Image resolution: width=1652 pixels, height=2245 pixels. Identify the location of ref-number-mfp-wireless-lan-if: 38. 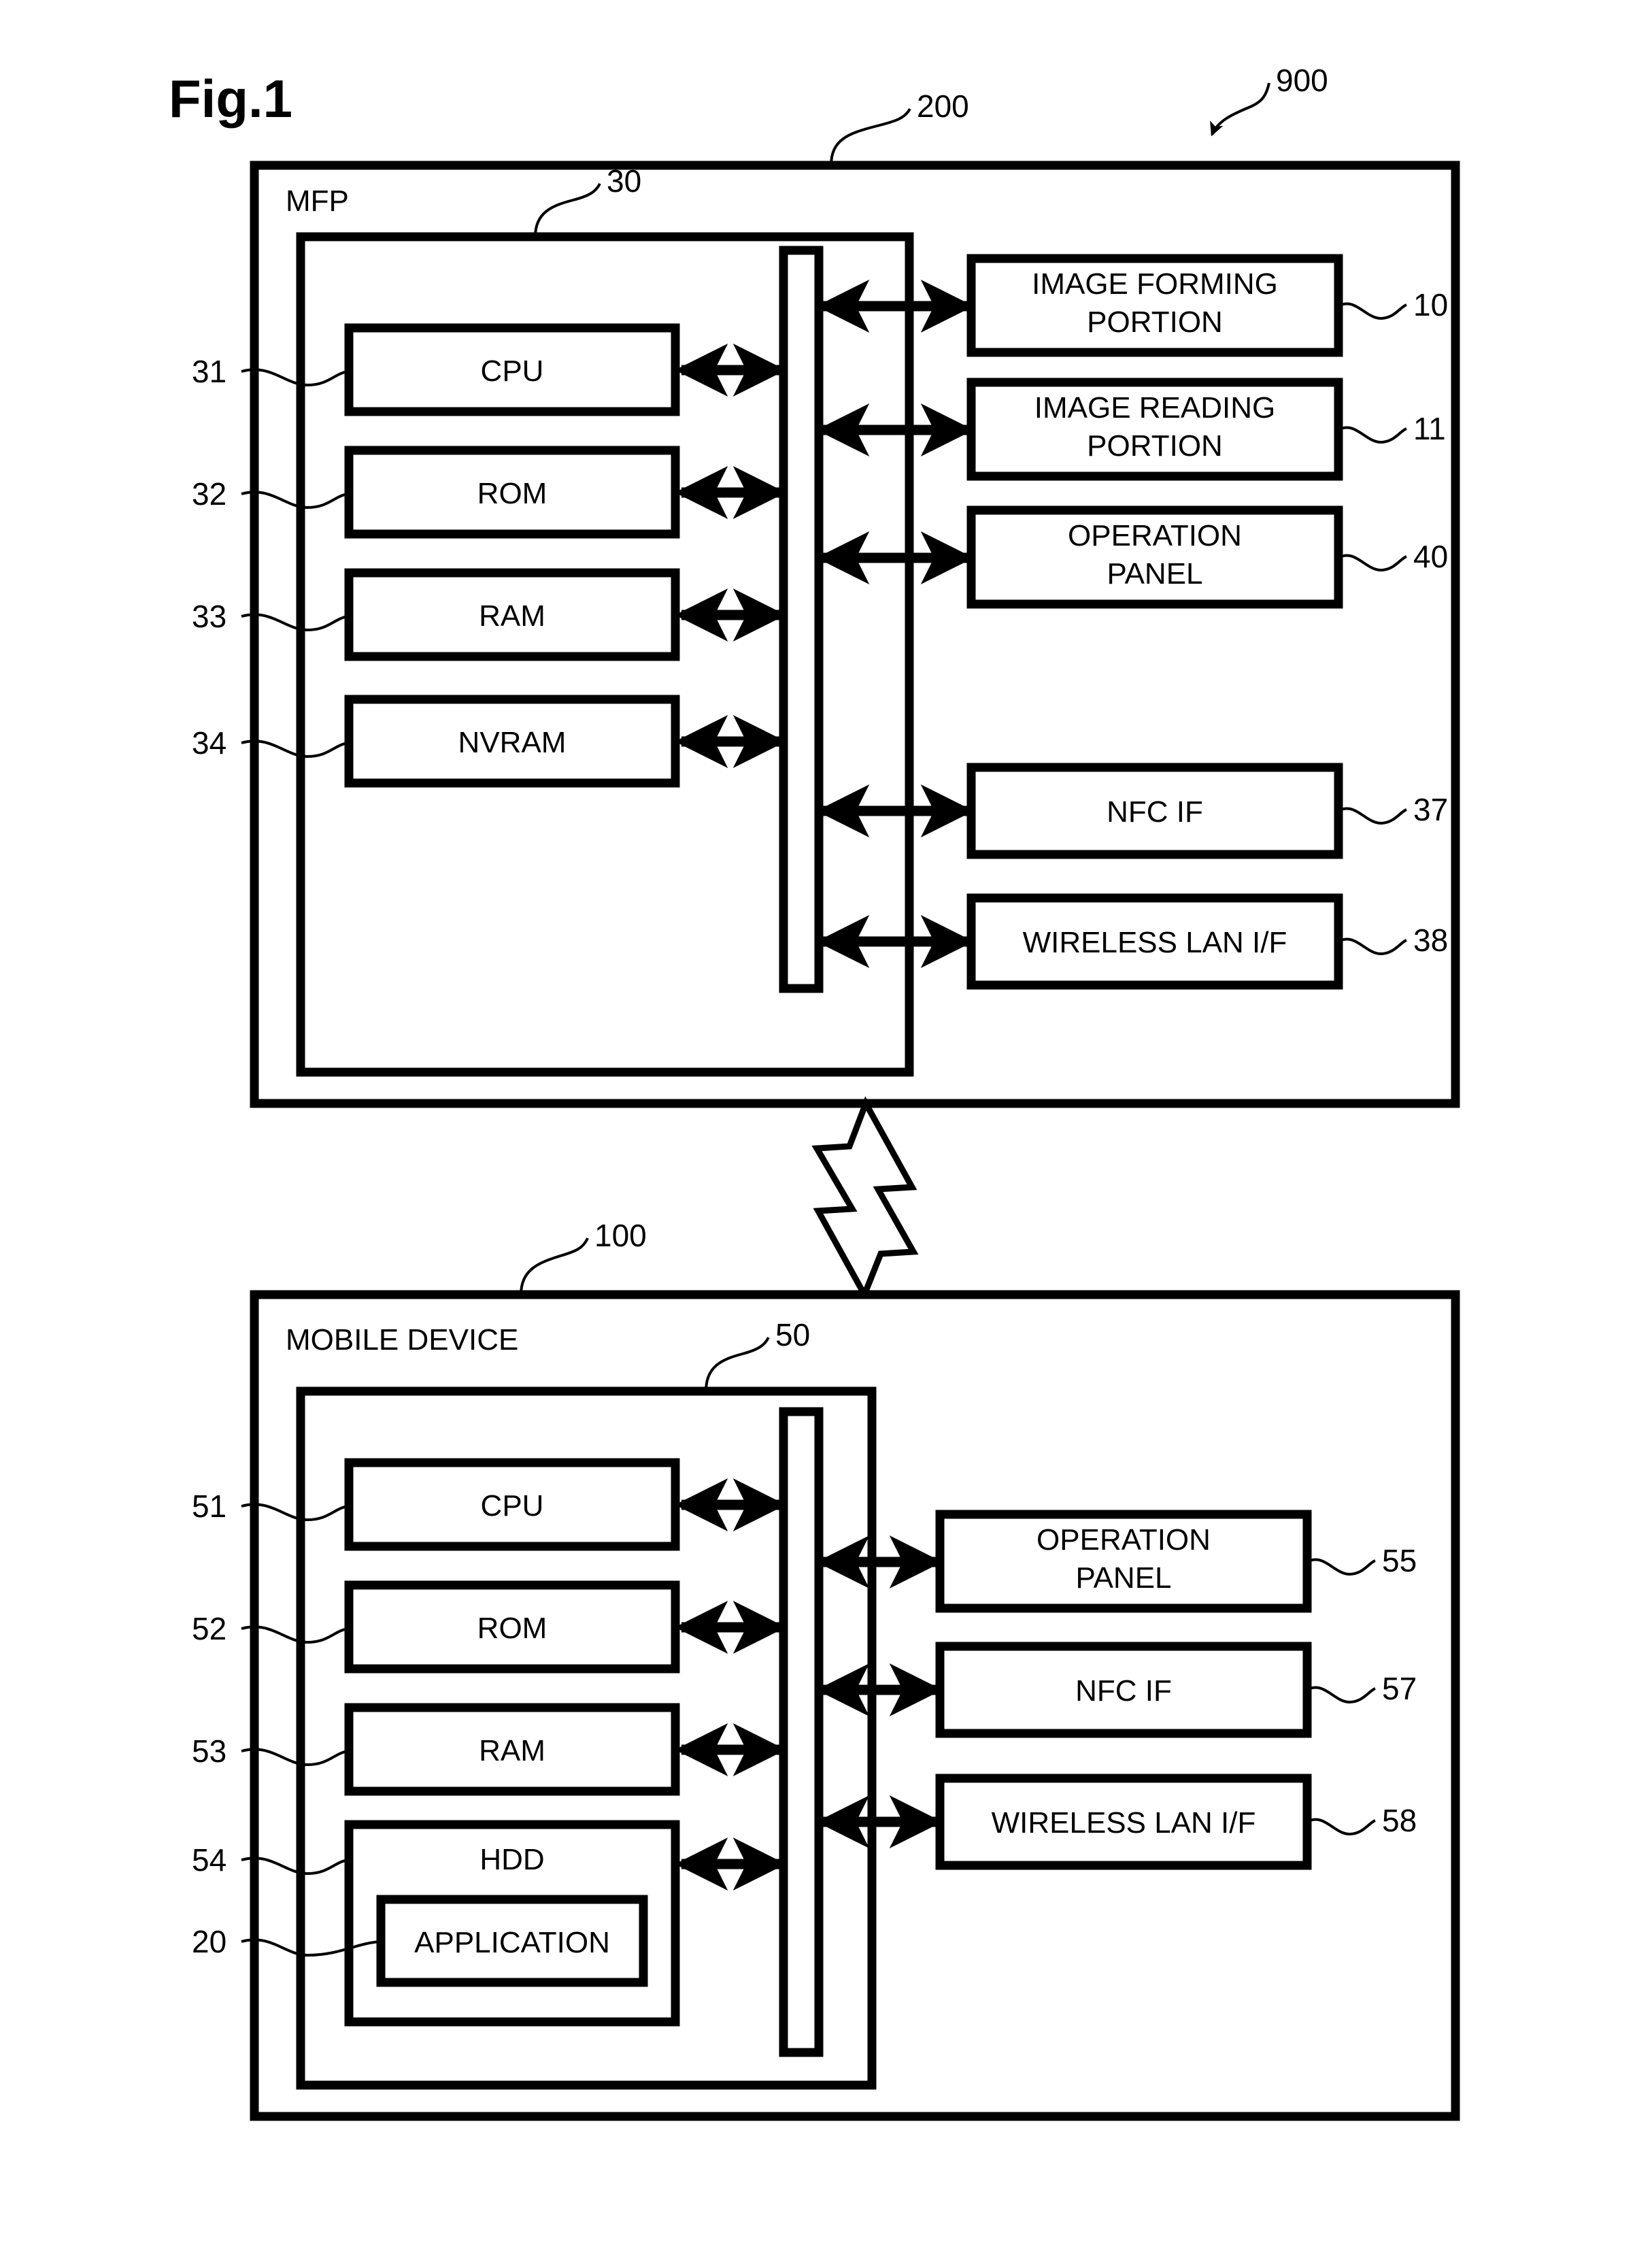
(1431, 940).